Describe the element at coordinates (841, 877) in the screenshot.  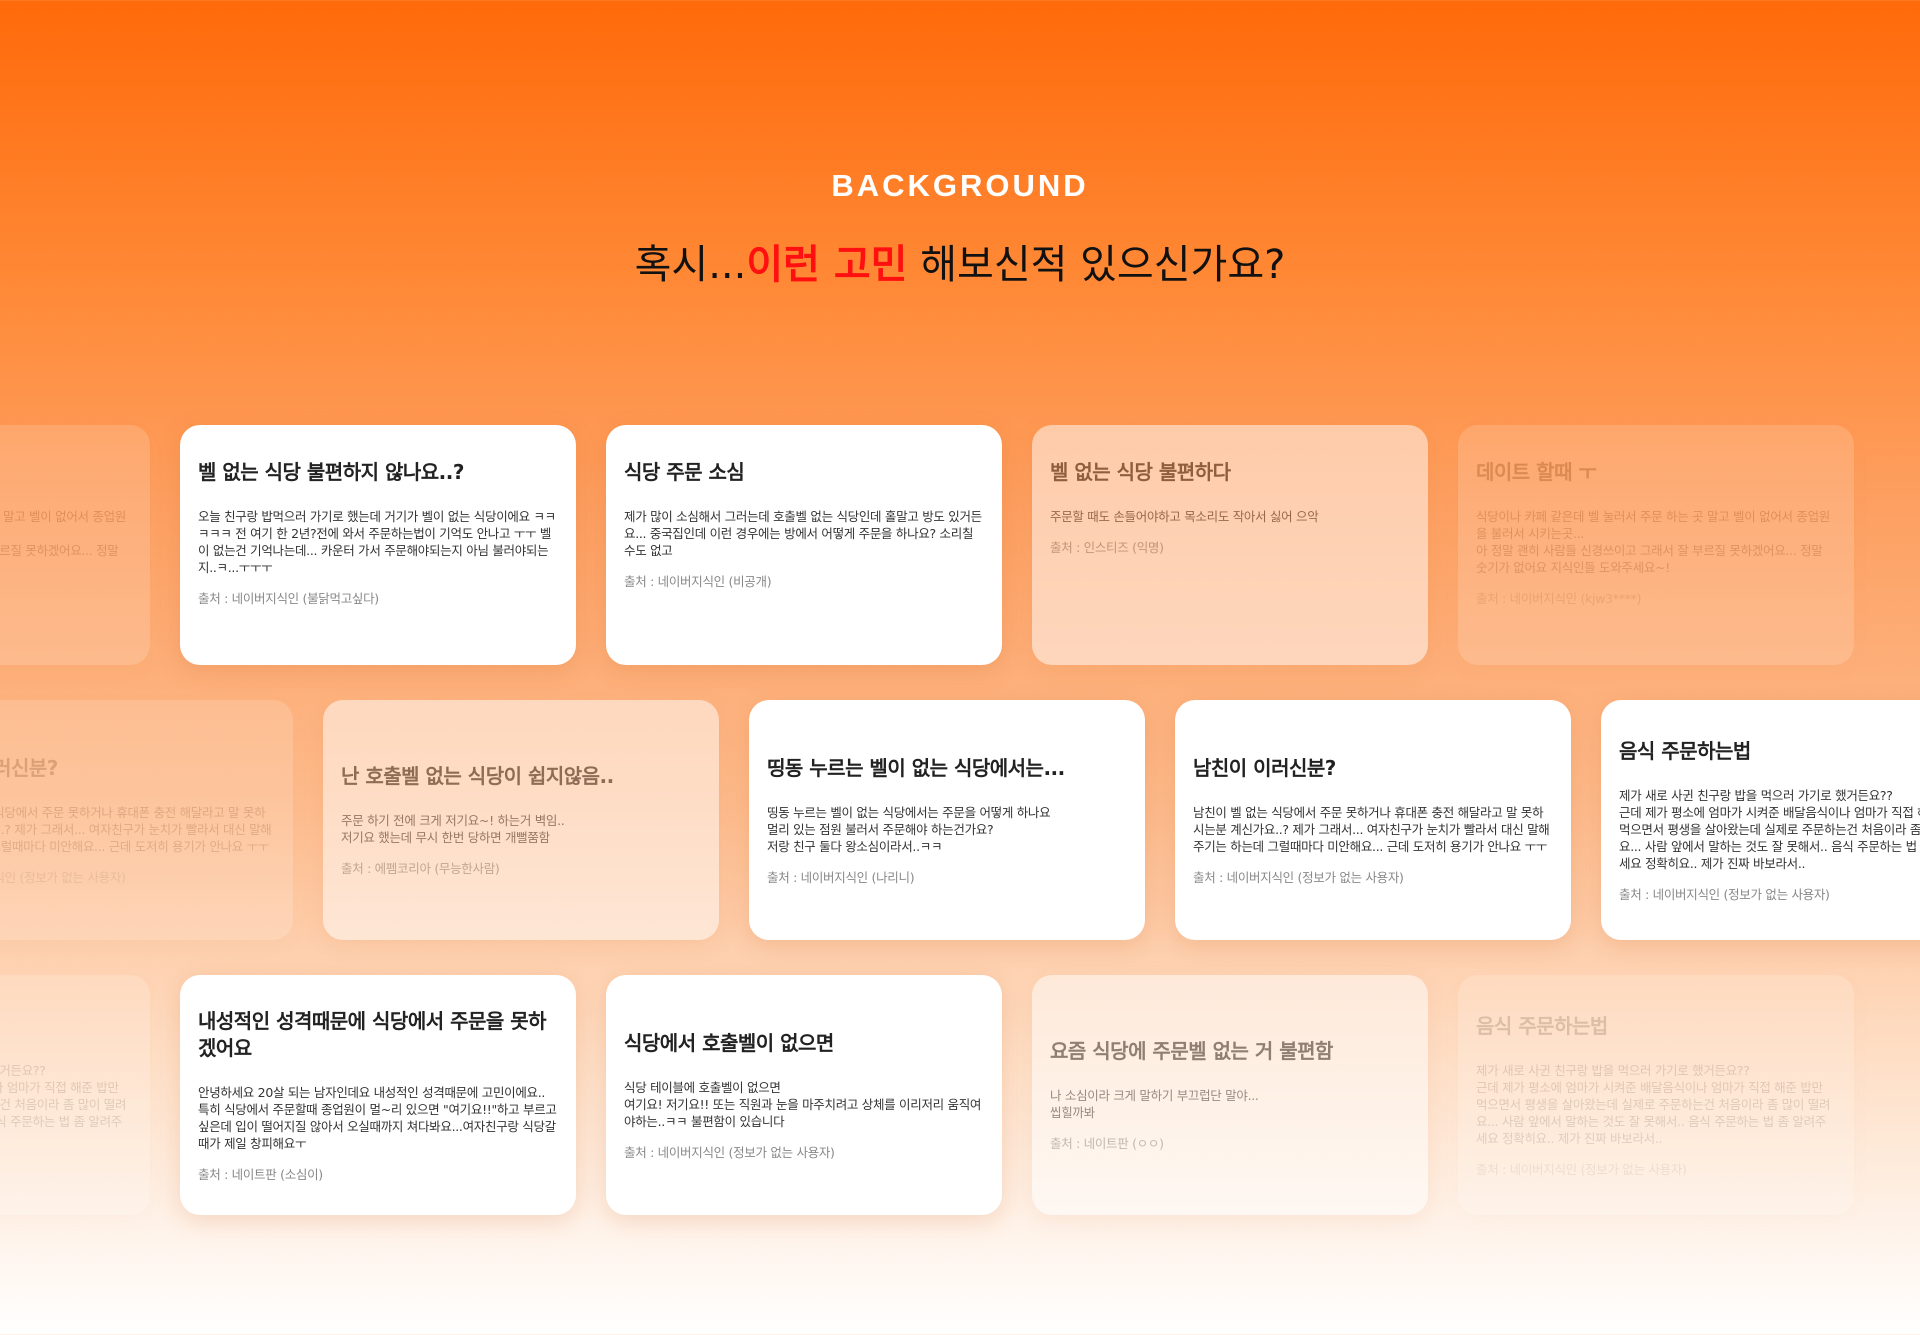
I see `card-source: 출처 : 네이버지식인 (나리니)` at that location.